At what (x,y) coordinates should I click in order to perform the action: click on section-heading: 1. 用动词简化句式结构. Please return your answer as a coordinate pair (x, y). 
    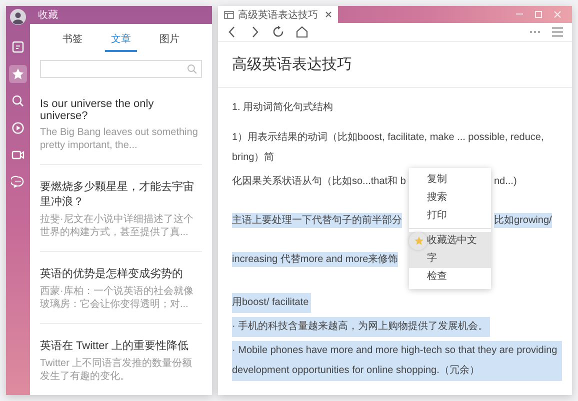
    Looking at the image, I should click on (283, 107).